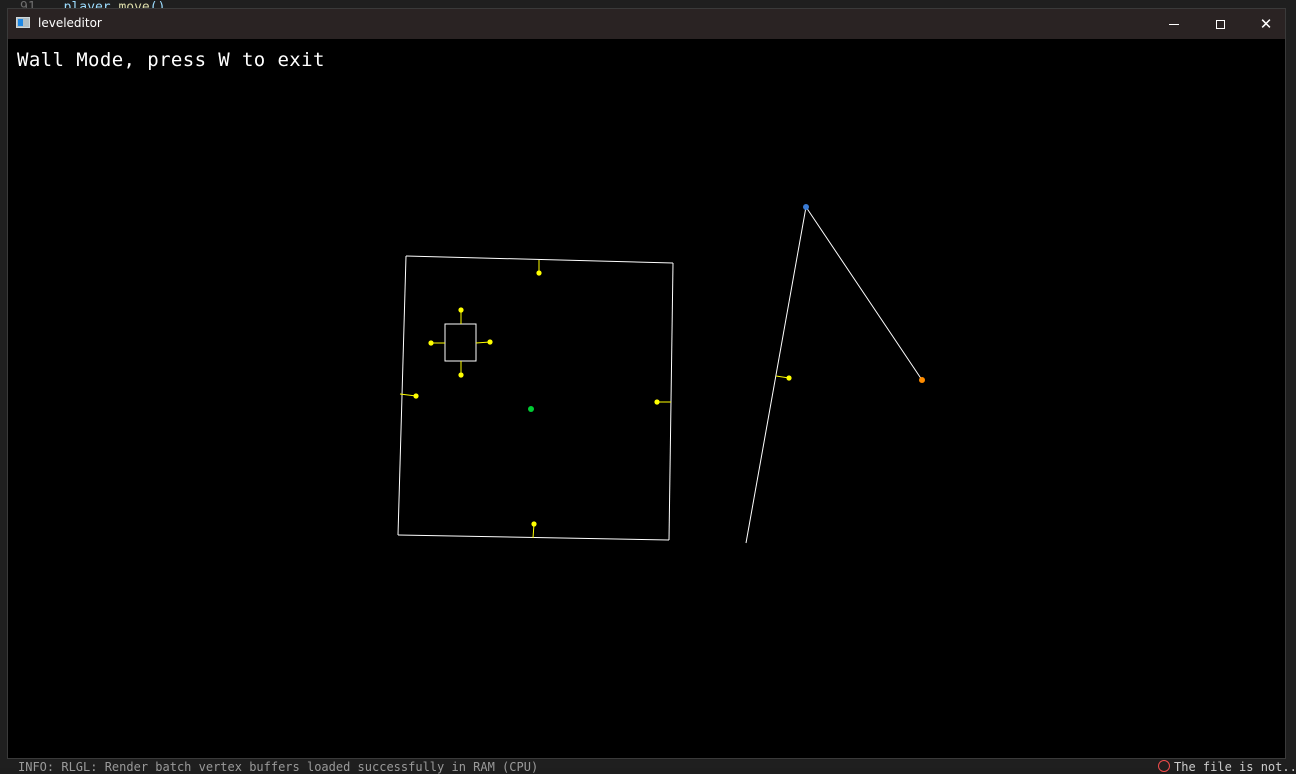 This screenshot has width=1296, height=774. I want to click on pillar-handle-right, so click(490, 342).